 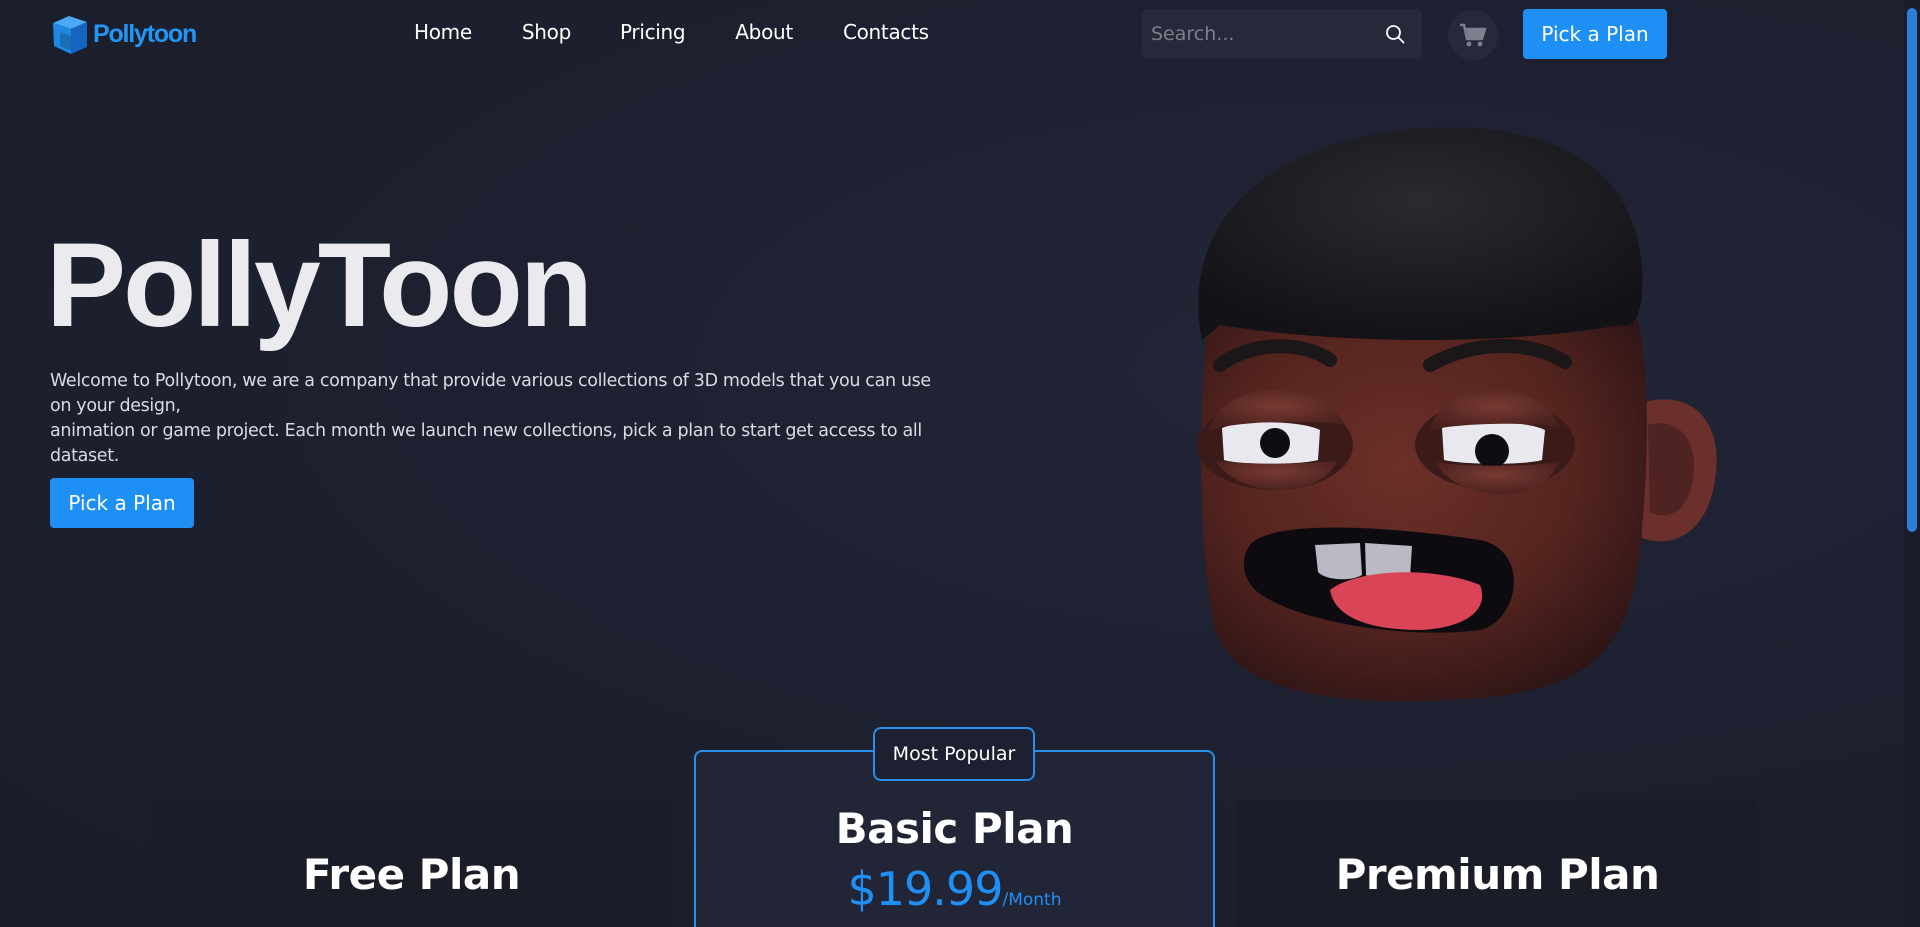 I want to click on most-popular-badge: Most Popular, so click(x=954, y=754).